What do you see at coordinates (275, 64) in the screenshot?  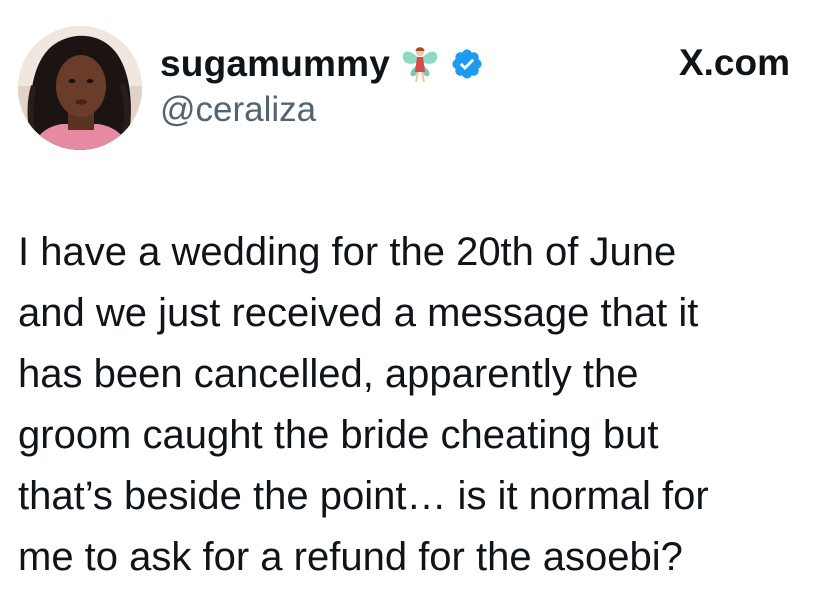 I see `author-display-name: sugamummy` at bounding box center [275, 64].